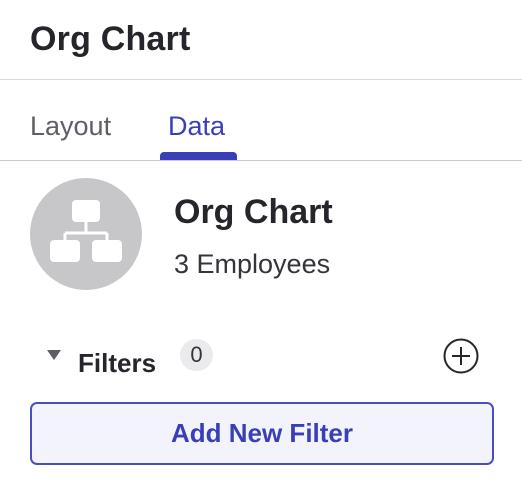  What do you see at coordinates (262, 433) in the screenshot?
I see `add-new-filter-button: Add New Filter` at bounding box center [262, 433].